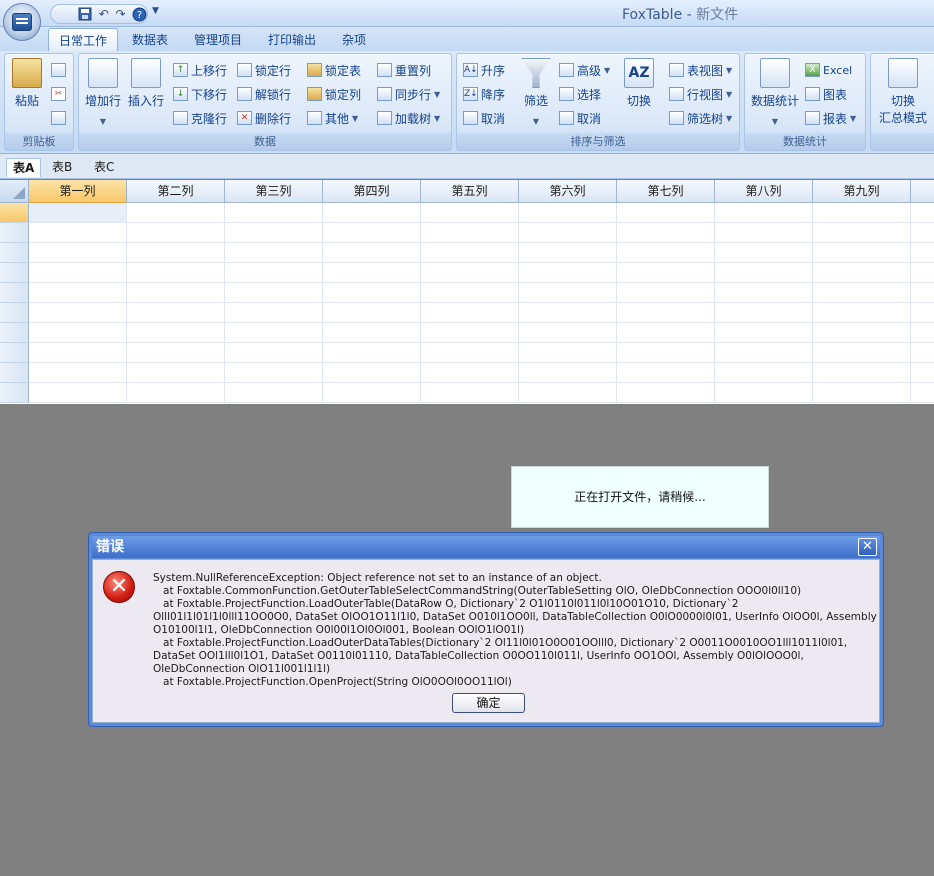 Image resolution: width=934 pixels, height=876 pixels. I want to click on column-header-8: 第八列, so click(764, 191).